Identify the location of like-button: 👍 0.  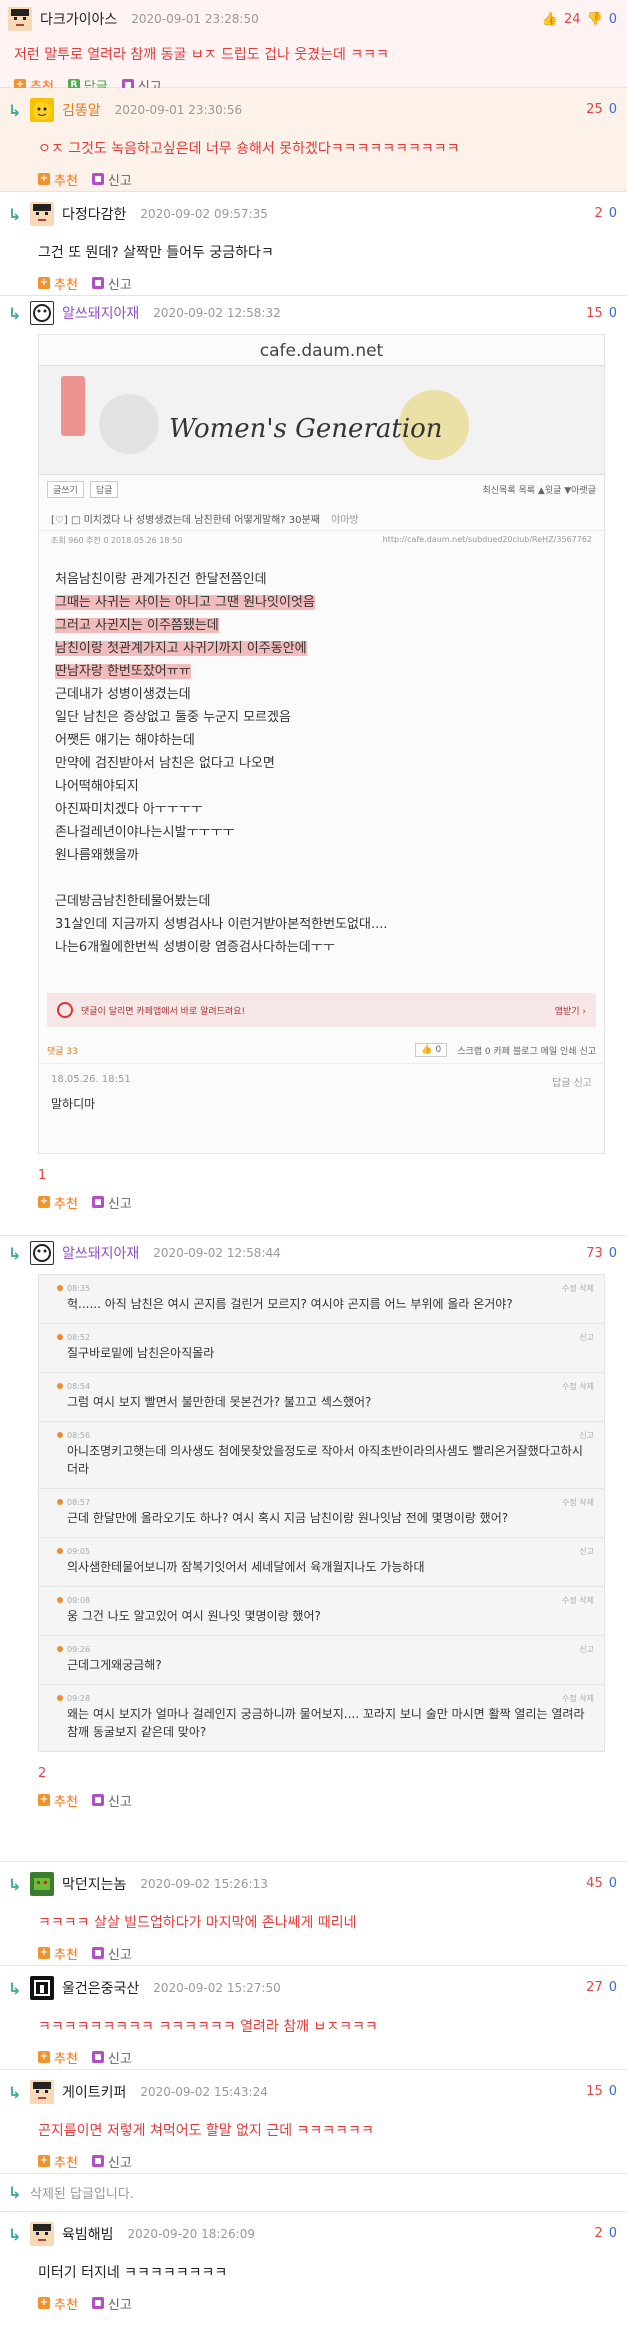
(431, 1050).